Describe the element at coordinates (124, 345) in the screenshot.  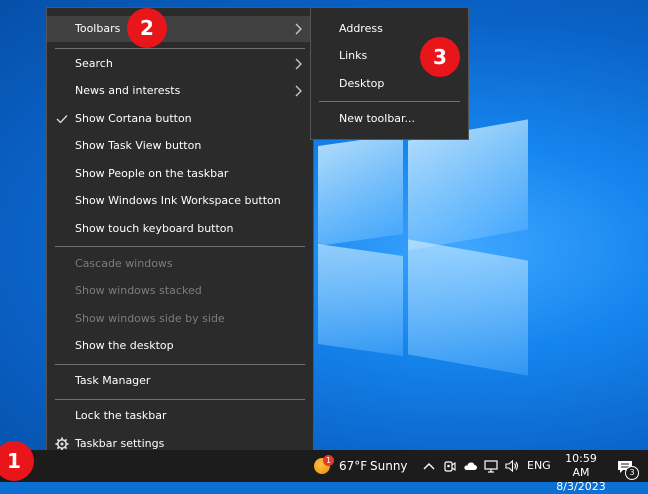
I see `menu-item-label: Show the desktop` at that location.